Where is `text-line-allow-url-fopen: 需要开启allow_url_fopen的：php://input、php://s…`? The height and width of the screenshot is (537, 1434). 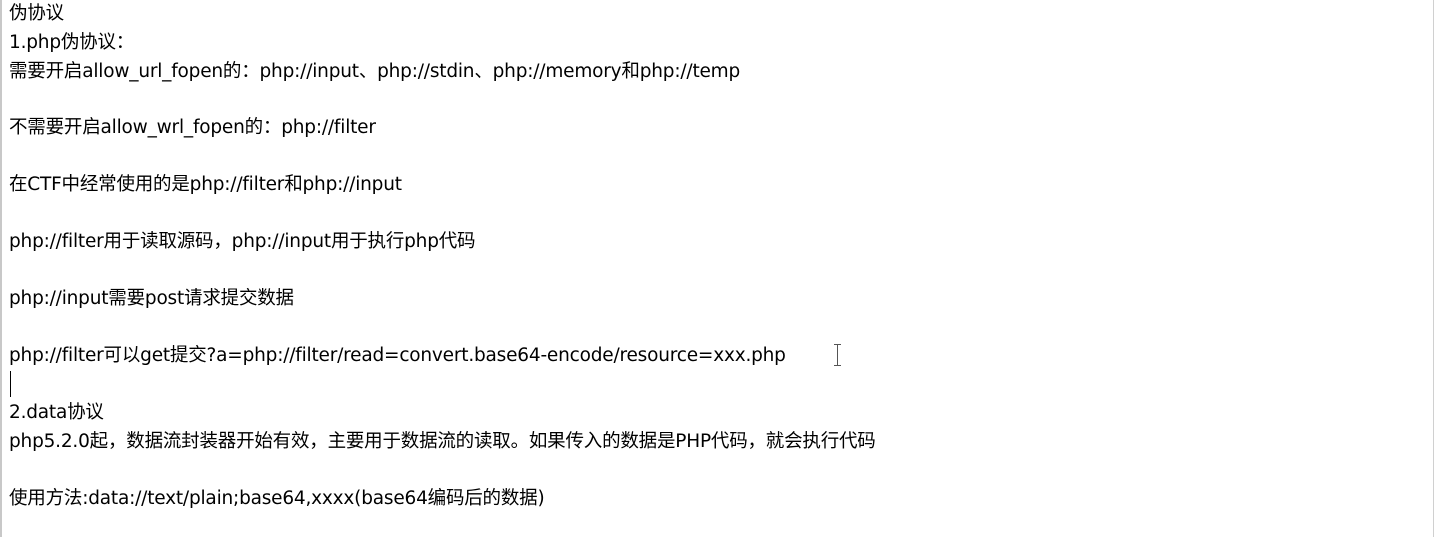 text-line-allow-url-fopen: 需要开启allow_url_fopen的：php://input、php://s… is located at coordinates (375, 71).